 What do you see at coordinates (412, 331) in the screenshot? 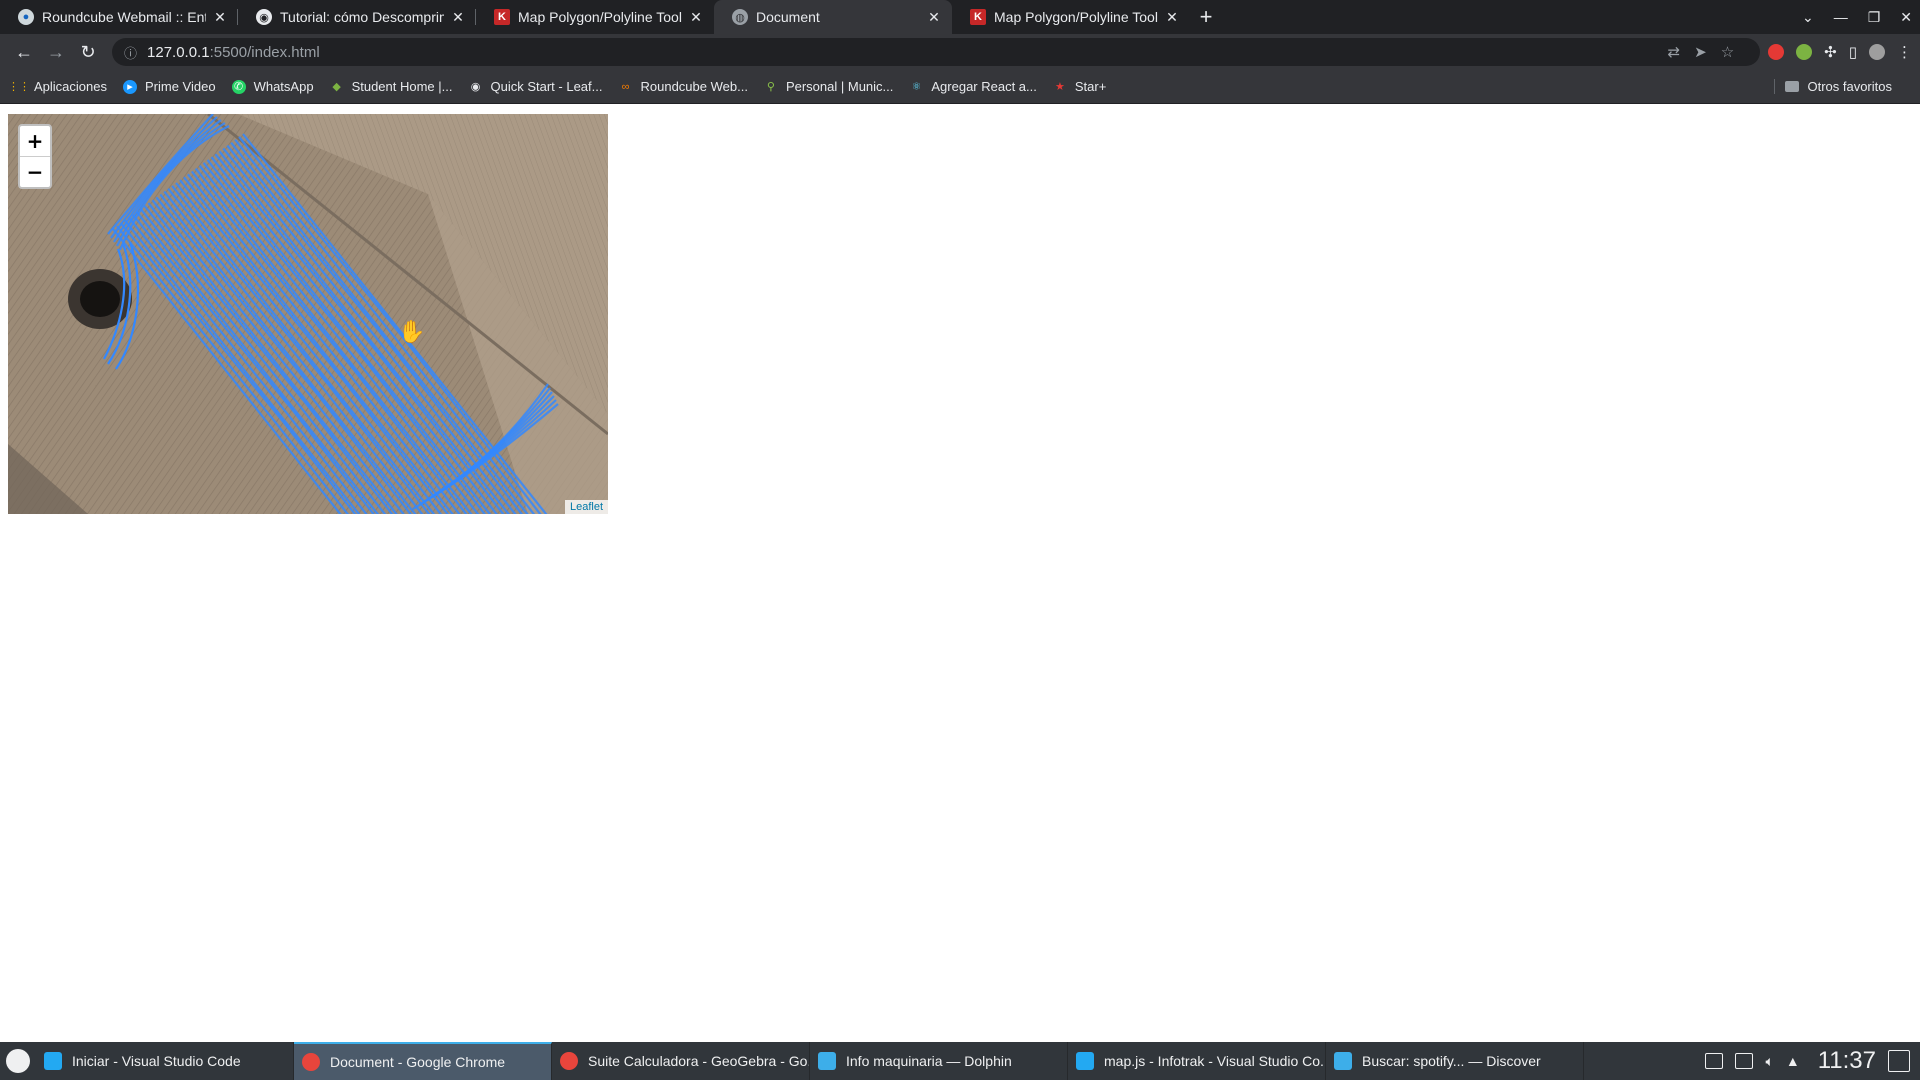
I see `hand-cursor-icon: ✋` at bounding box center [412, 331].